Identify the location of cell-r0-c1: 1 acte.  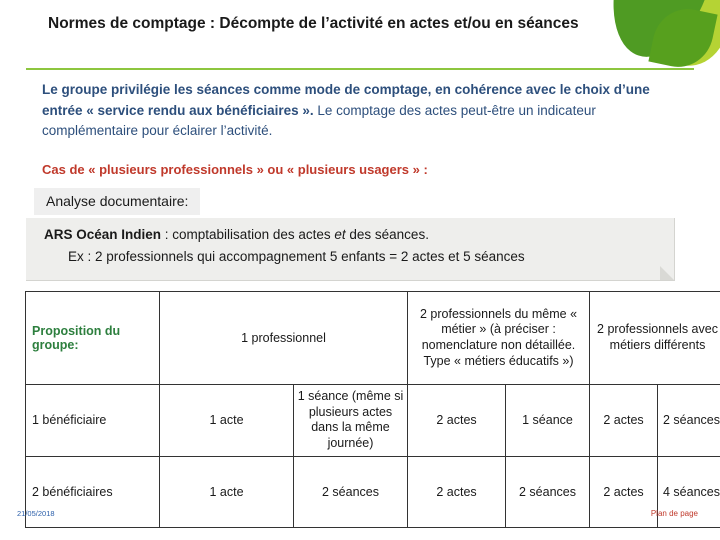
(226, 420).